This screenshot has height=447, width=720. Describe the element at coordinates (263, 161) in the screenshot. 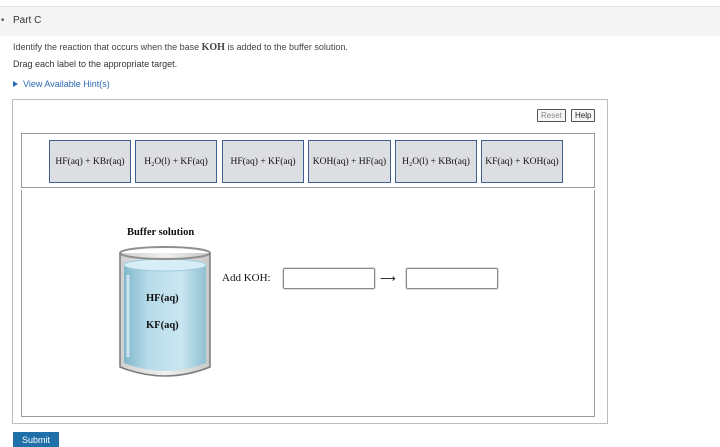

I see `label-hf-kf: HF(aq) + KF(aq)` at that location.